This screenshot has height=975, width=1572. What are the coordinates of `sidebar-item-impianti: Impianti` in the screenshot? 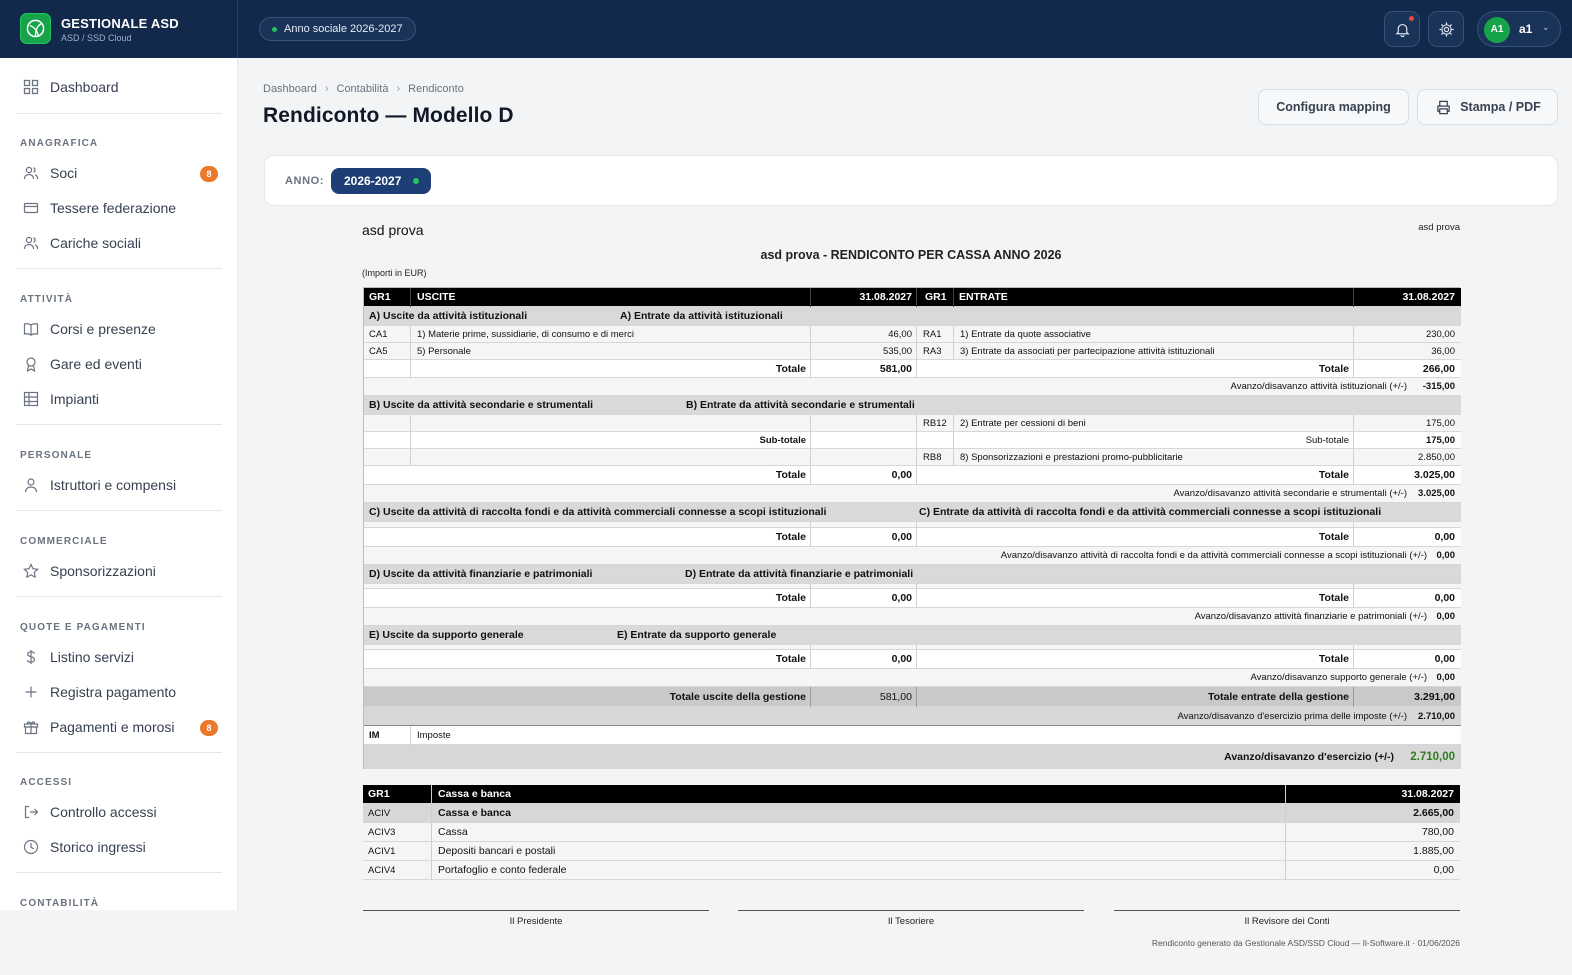 It's located at (120, 399).